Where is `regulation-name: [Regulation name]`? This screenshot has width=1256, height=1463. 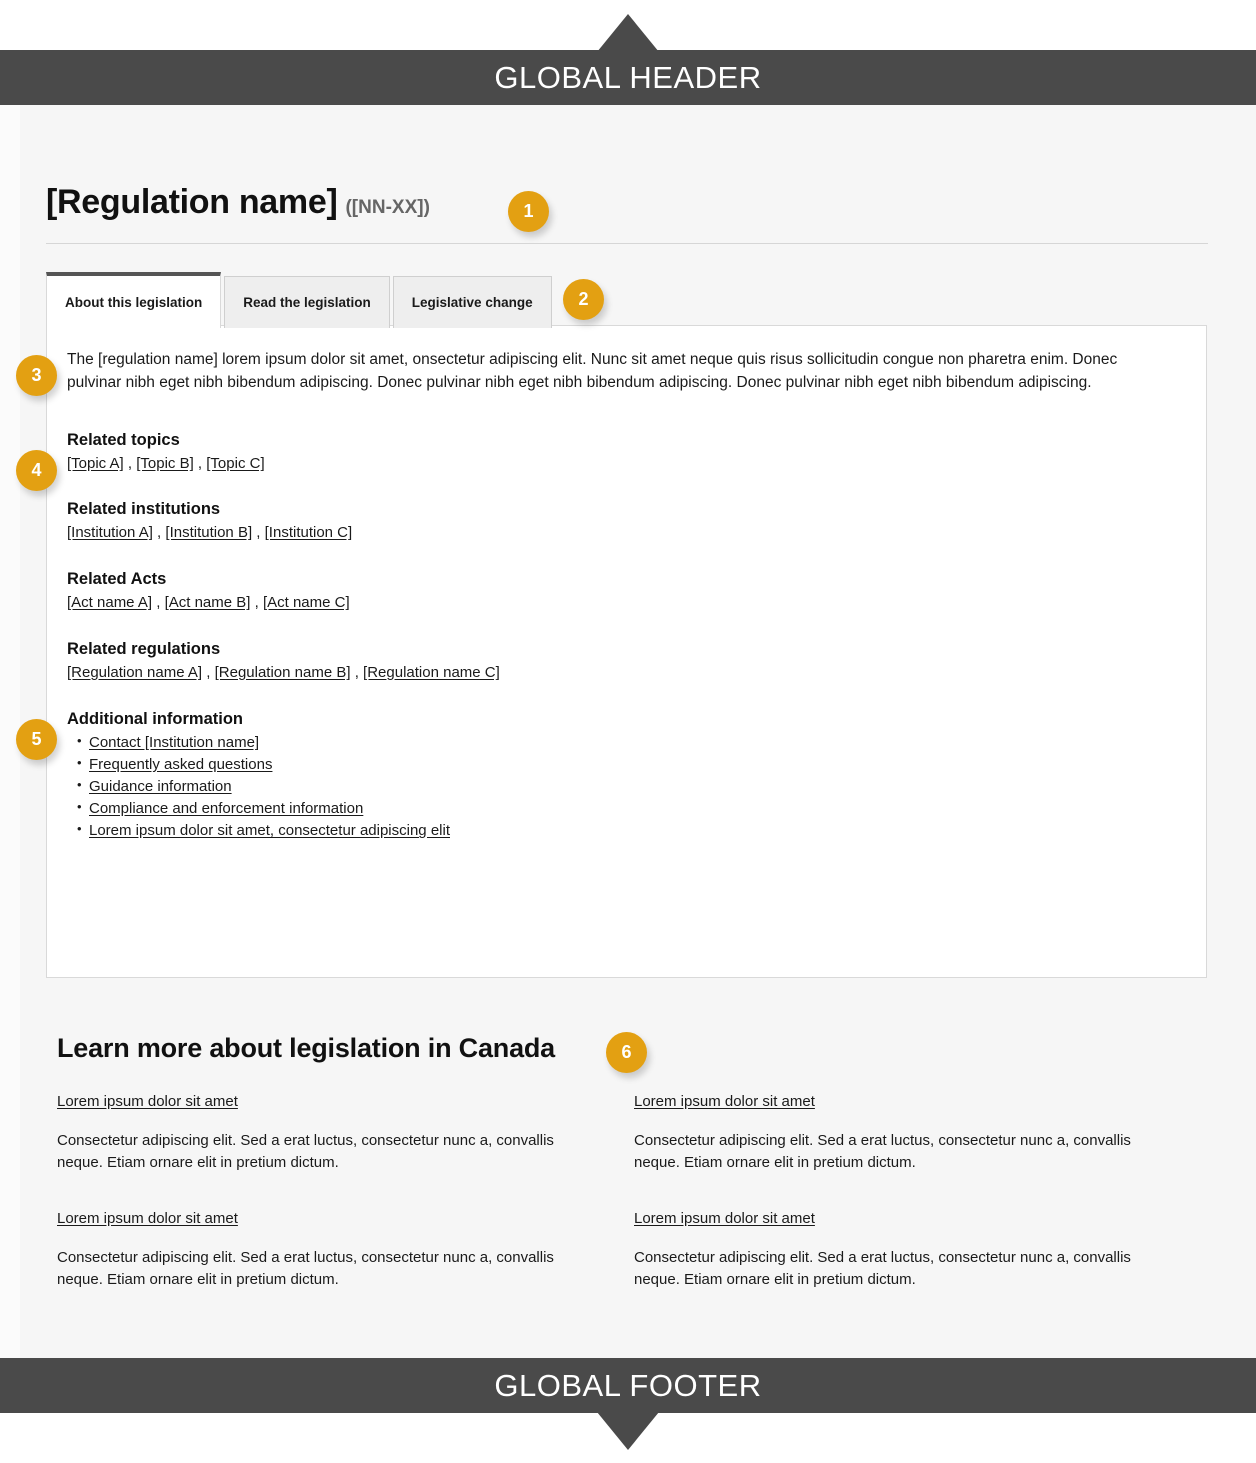
regulation-name: [Regulation name] is located at coordinates (192, 202).